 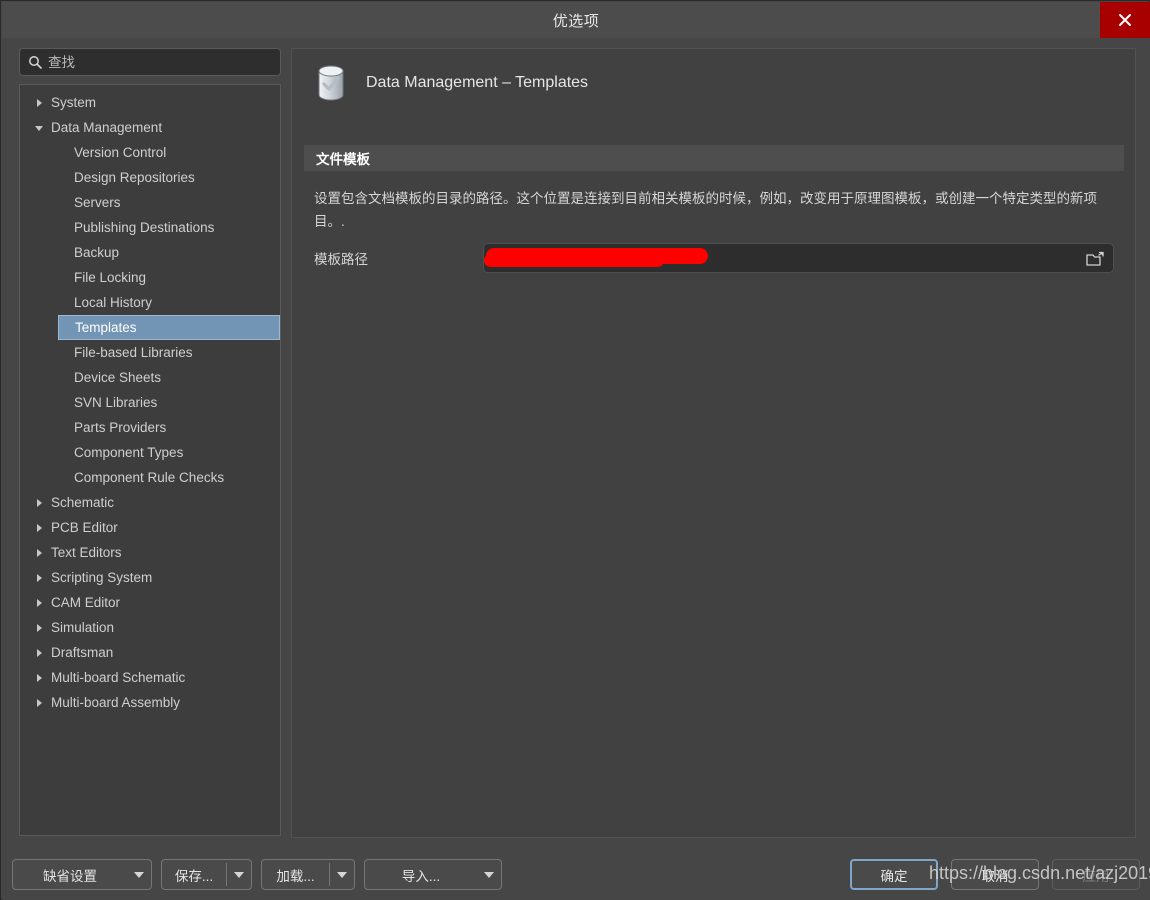 I want to click on template-path-label: 模板路径, so click(x=341, y=259).